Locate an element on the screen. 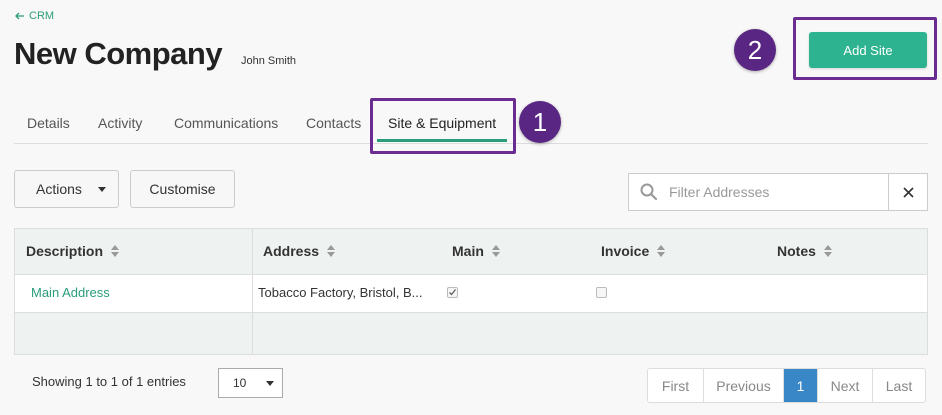  back-to-crm-link: CRM is located at coordinates (34, 16).